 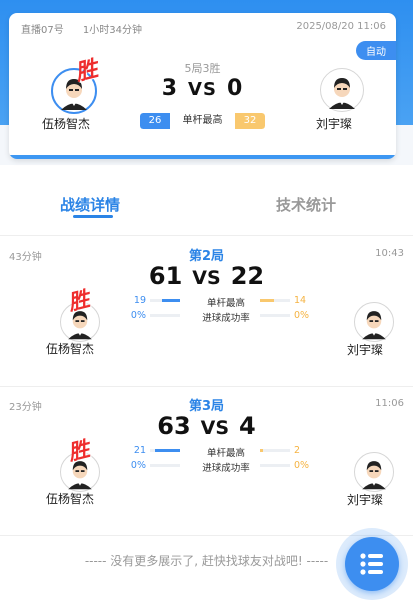 I want to click on game-score: 63 VS 4, so click(x=206, y=426).